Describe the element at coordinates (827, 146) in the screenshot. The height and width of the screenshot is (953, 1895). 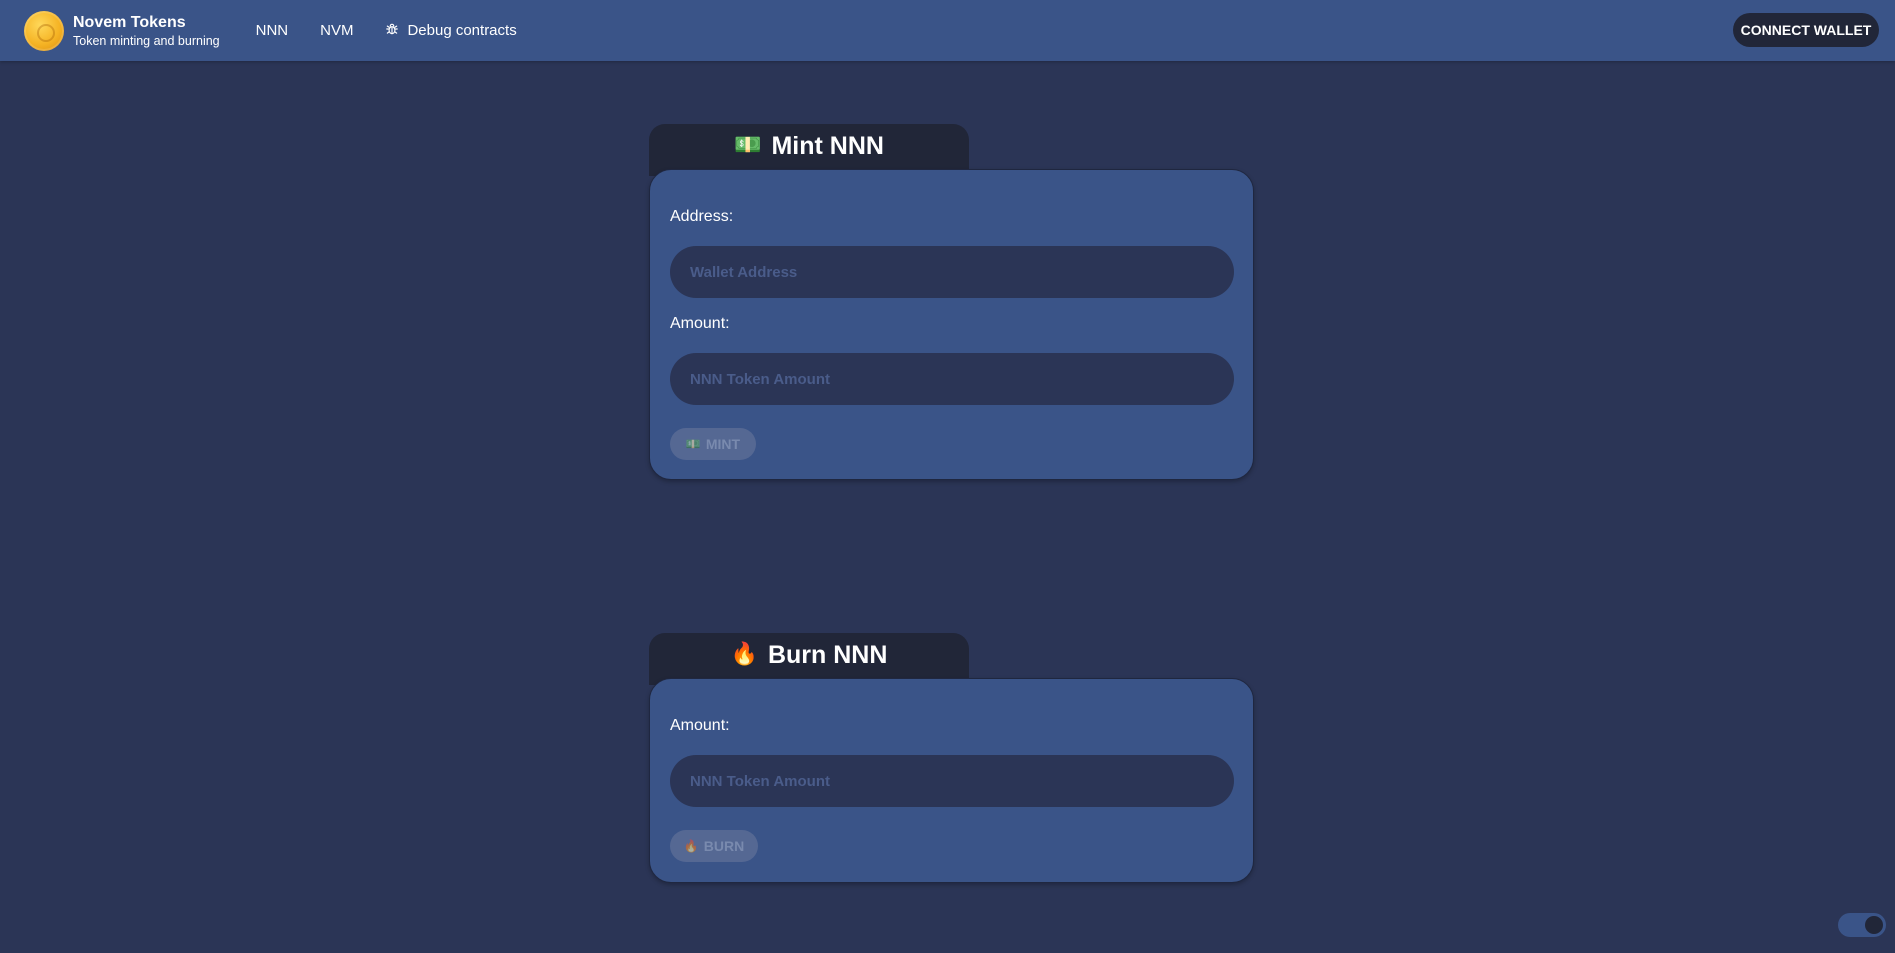
I see `mint-title: Mint NNN` at that location.